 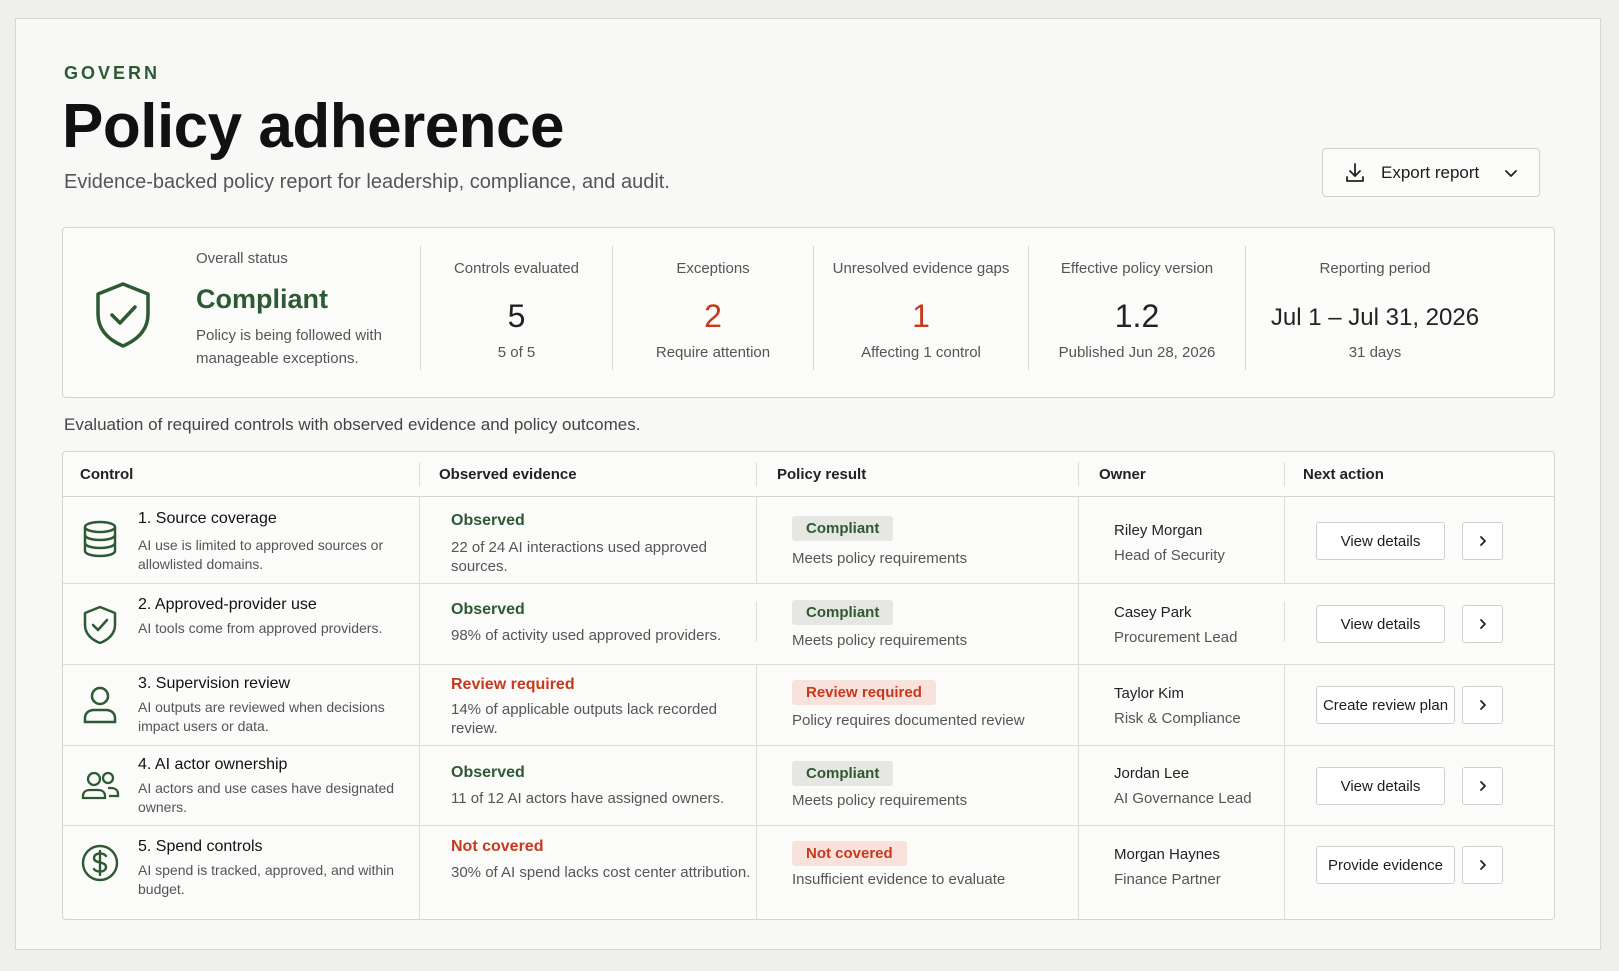 I want to click on owner-role: Procurement Lead, so click(x=1176, y=637).